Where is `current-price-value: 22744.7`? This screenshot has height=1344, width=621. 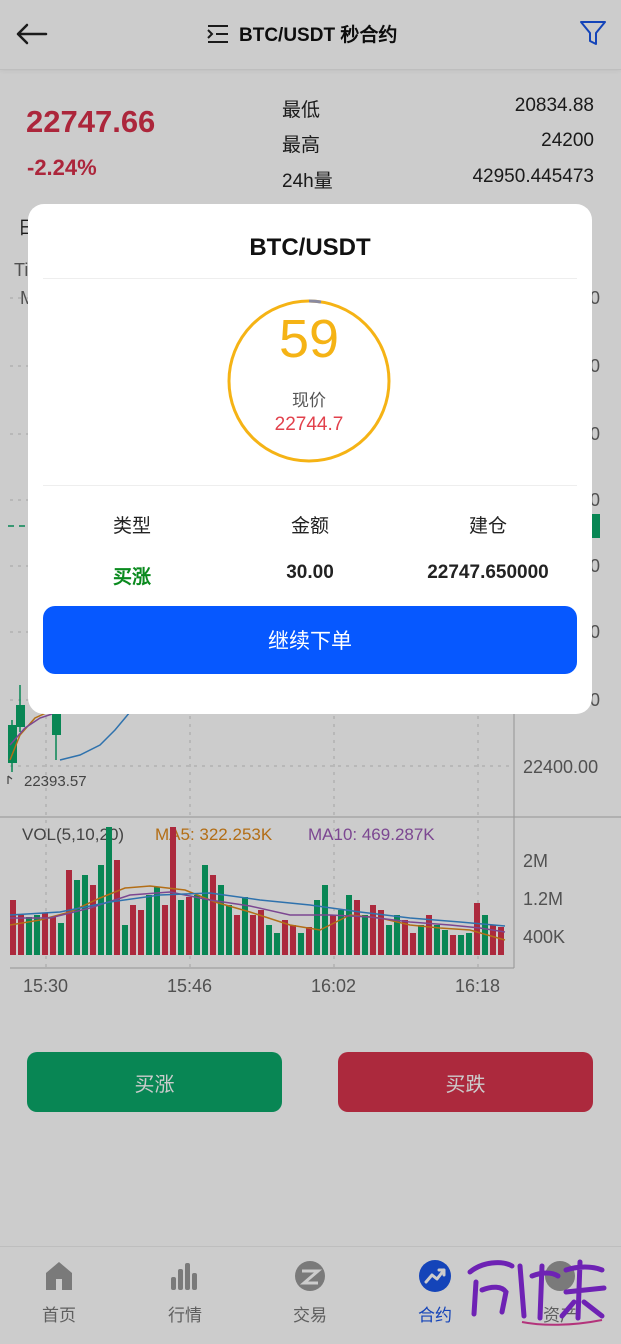 current-price-value: 22744.7 is located at coordinates (309, 424).